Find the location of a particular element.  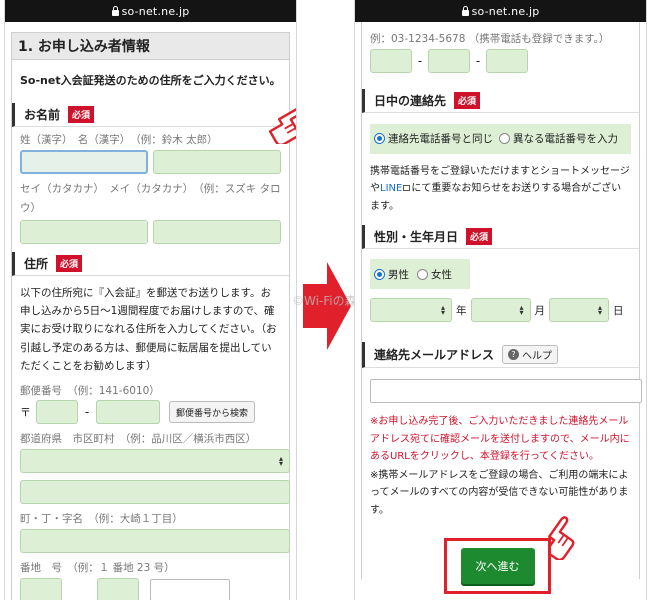

last-name-kanji-input is located at coordinates (84, 161).